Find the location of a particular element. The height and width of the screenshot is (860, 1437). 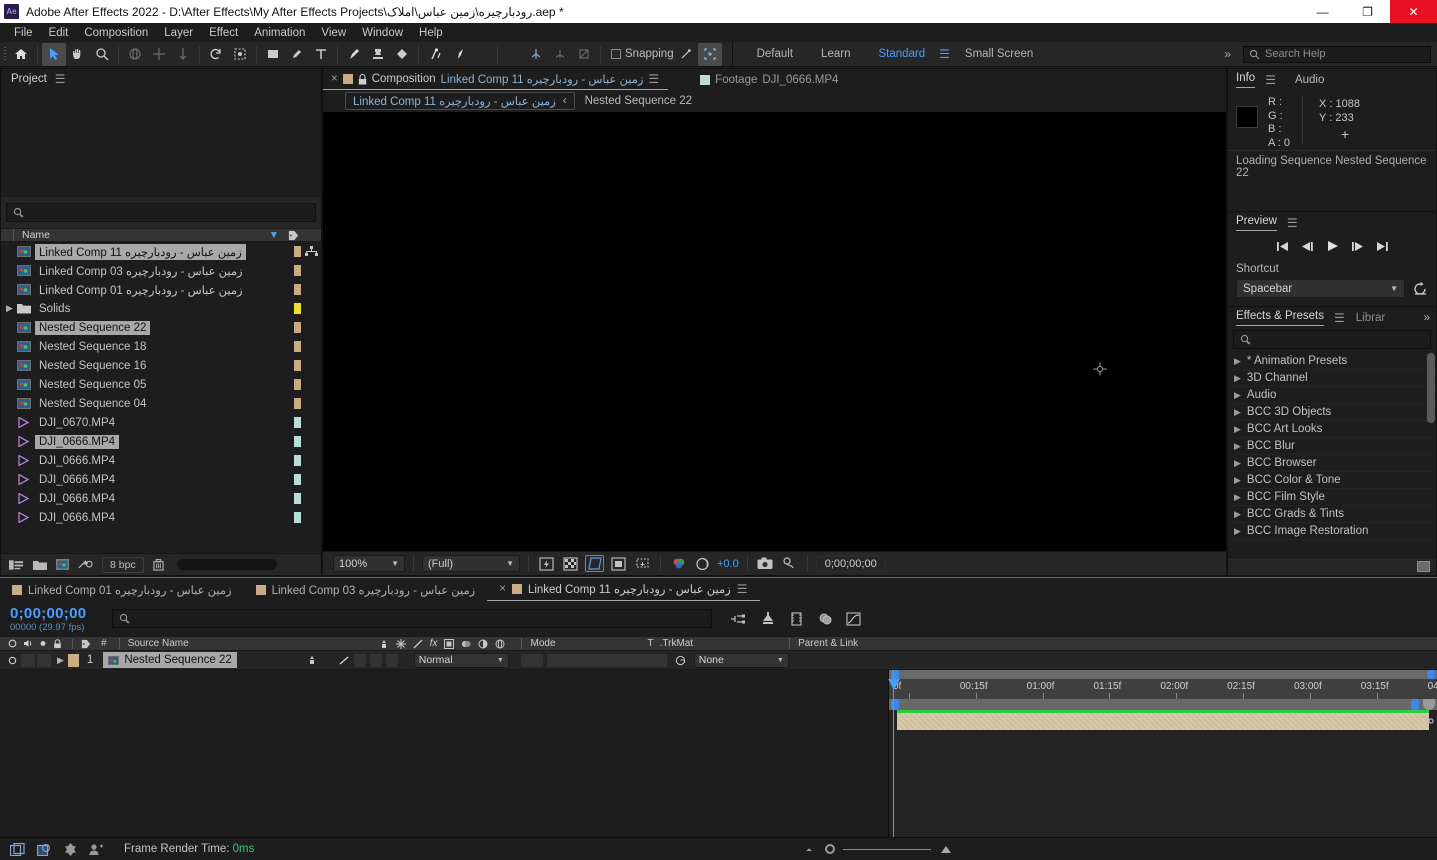

reset-icon is located at coordinates (1420, 288).